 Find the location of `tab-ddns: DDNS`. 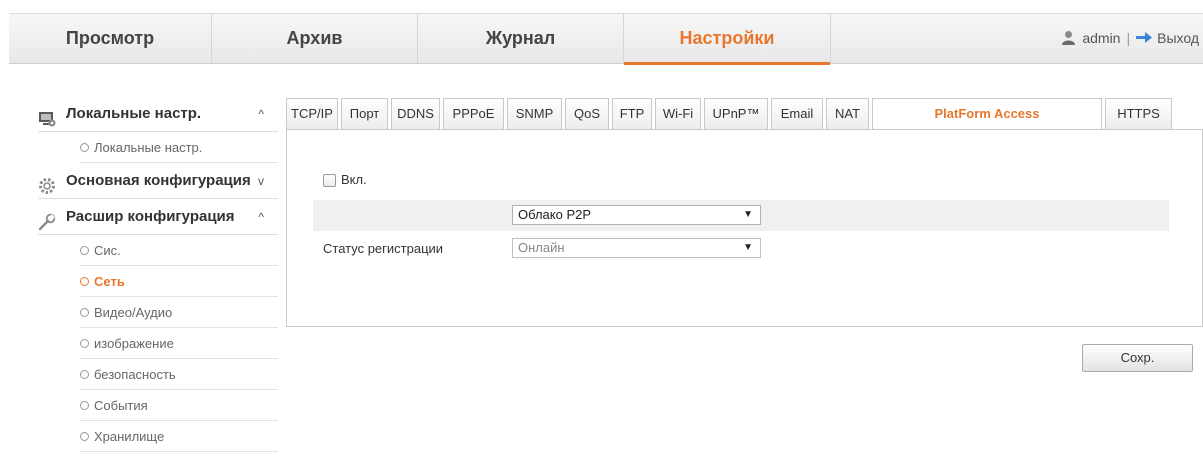

tab-ddns: DDNS is located at coordinates (415, 114).